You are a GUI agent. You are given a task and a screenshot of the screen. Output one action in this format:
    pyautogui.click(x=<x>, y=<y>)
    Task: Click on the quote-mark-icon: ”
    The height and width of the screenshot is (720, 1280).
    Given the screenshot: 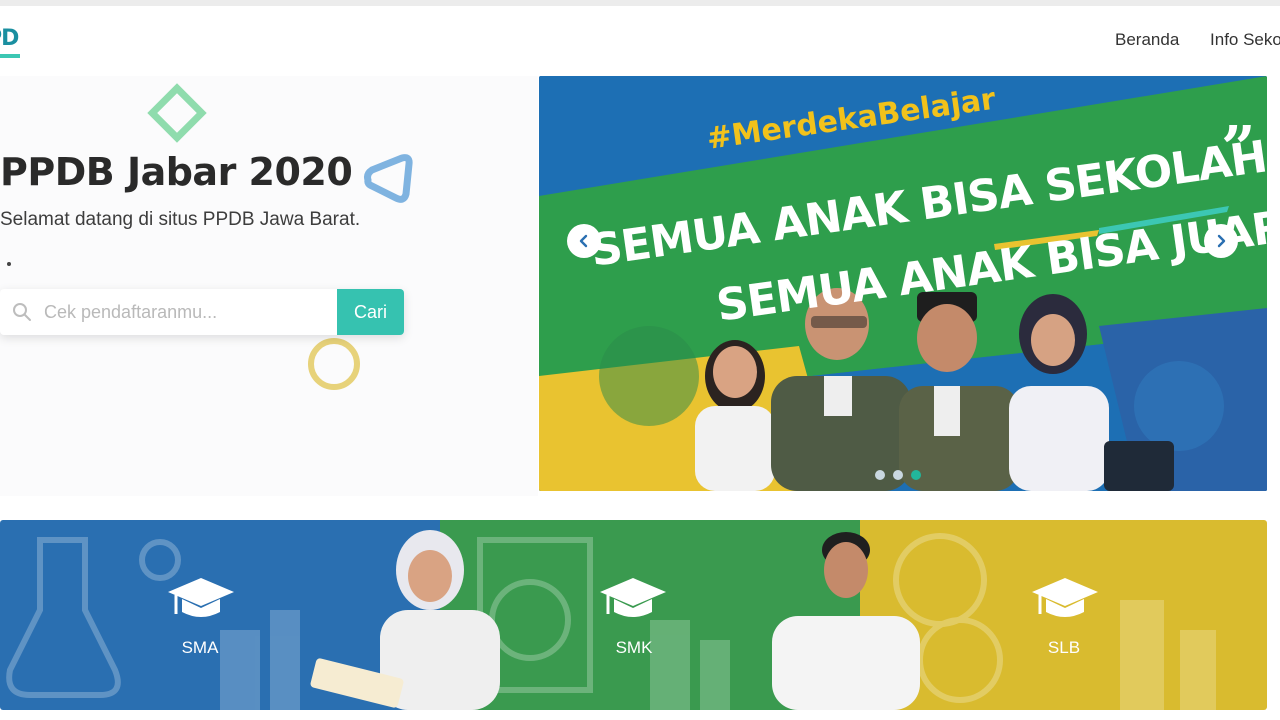 What is the action you would take?
    pyautogui.click(x=1238, y=149)
    